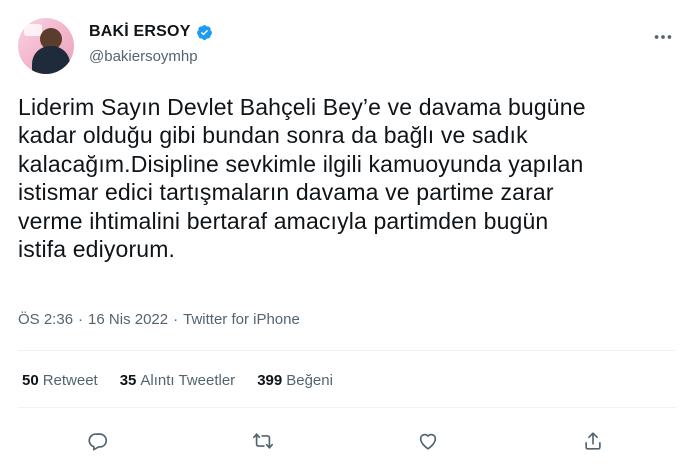  I want to click on more-options-icon, so click(663, 37).